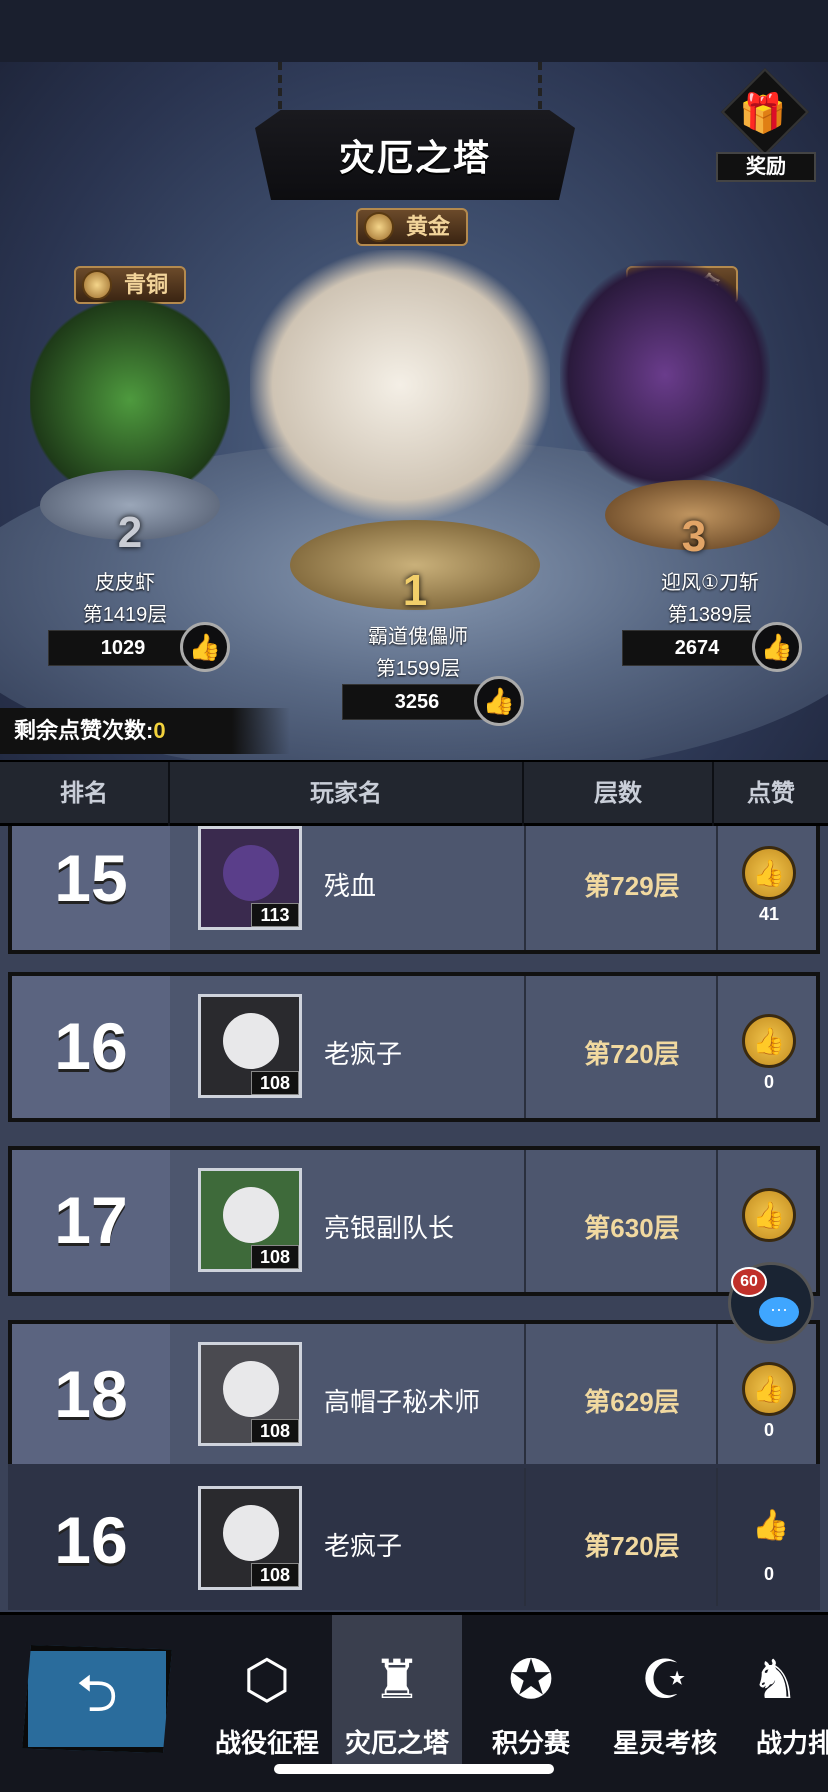  I want to click on tab-campaign: ⬡ 战役征程, so click(267, 1692).